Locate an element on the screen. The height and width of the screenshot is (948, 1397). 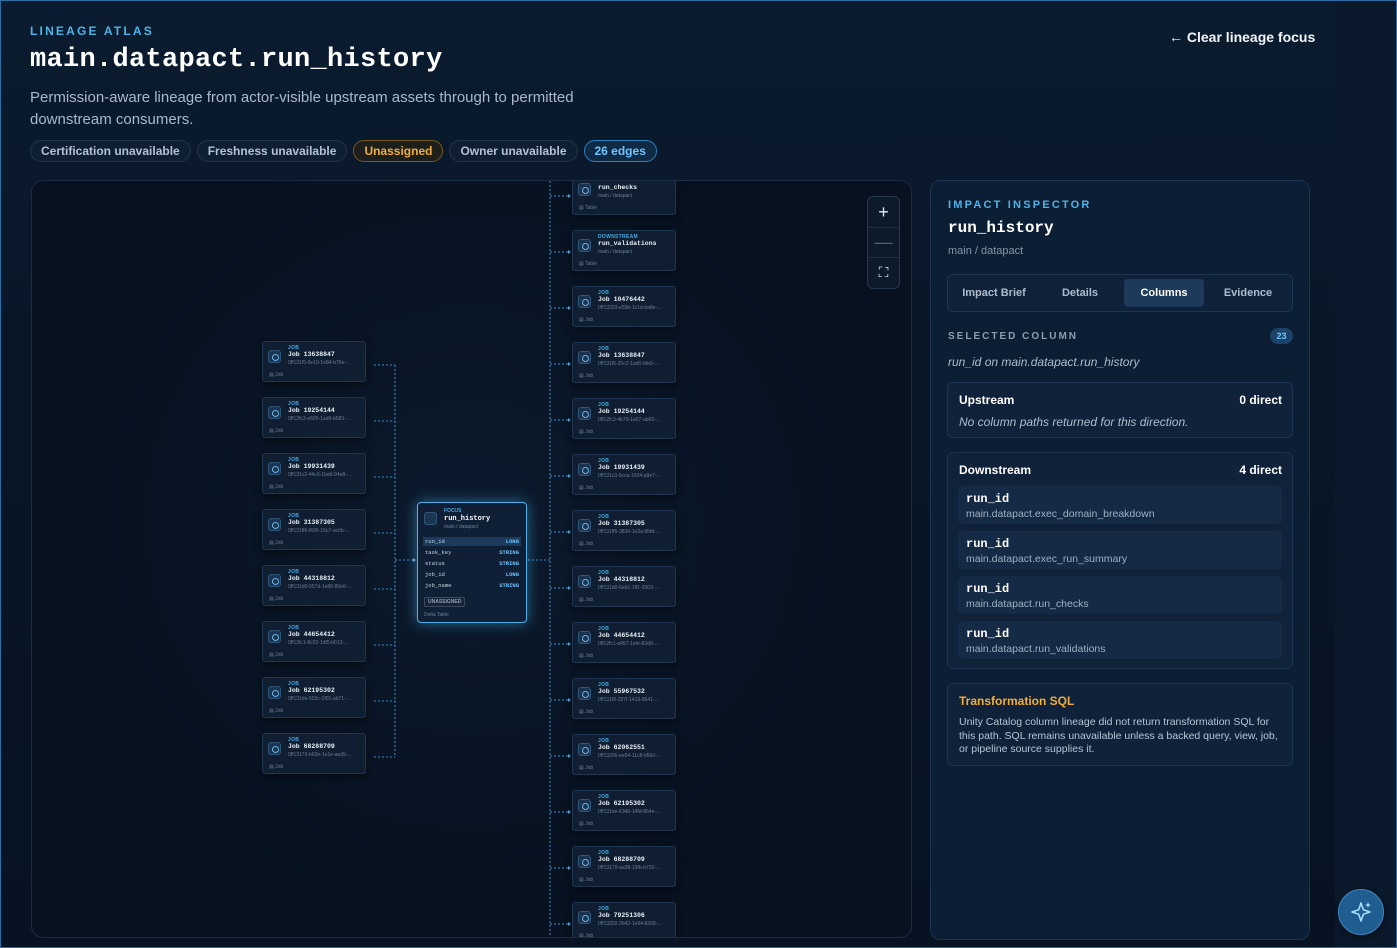
path-column: run_id is located at coordinates (988, 589).